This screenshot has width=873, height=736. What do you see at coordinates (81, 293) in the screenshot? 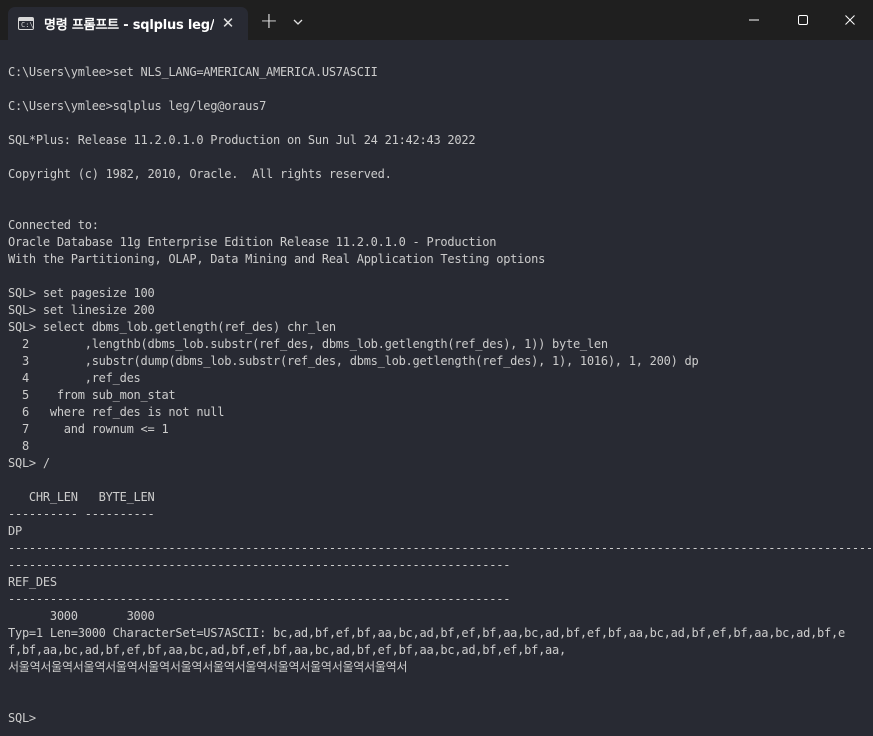
I see `terminal-line: SQL> set pagesize 100` at bounding box center [81, 293].